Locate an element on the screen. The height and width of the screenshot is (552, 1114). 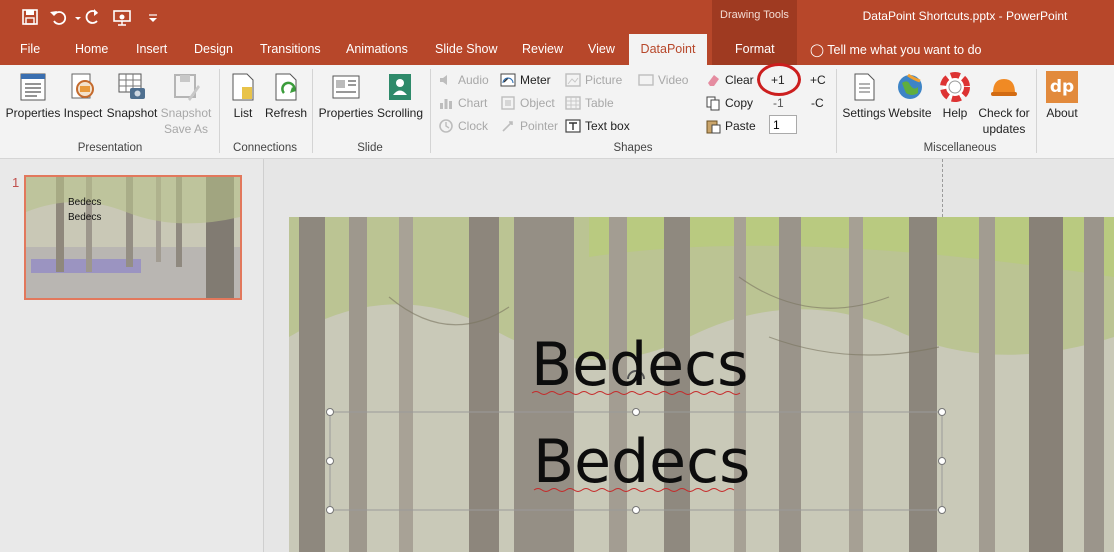
paste-button: Paste is located at coordinates (730, 126).